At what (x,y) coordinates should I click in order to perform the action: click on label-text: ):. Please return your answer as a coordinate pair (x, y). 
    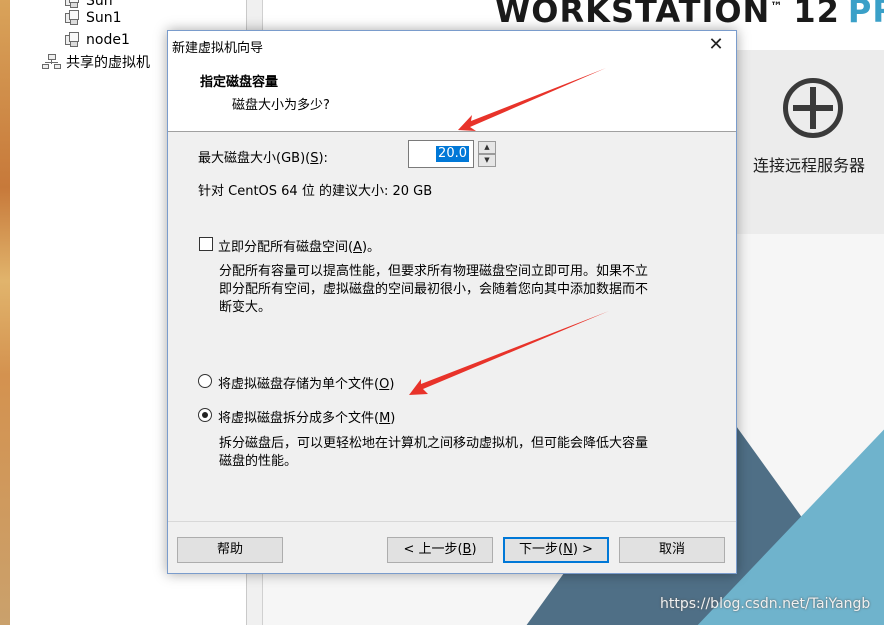
    Looking at the image, I should click on (323, 158).